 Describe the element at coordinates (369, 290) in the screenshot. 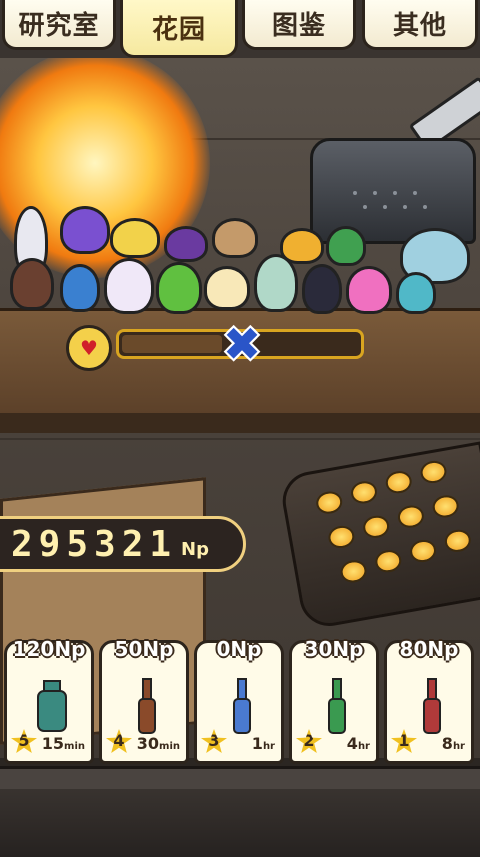

I see `creature-pink` at that location.